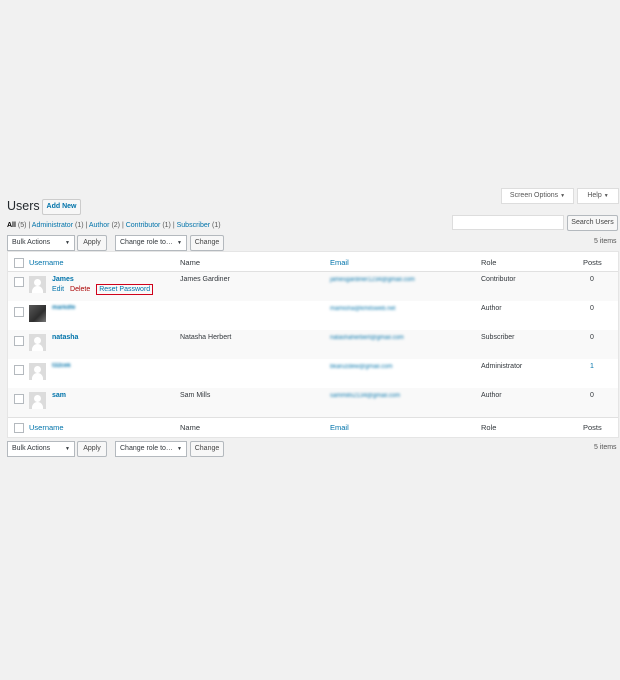 The image size is (620, 680). I want to click on change-button: Change, so click(207, 243).